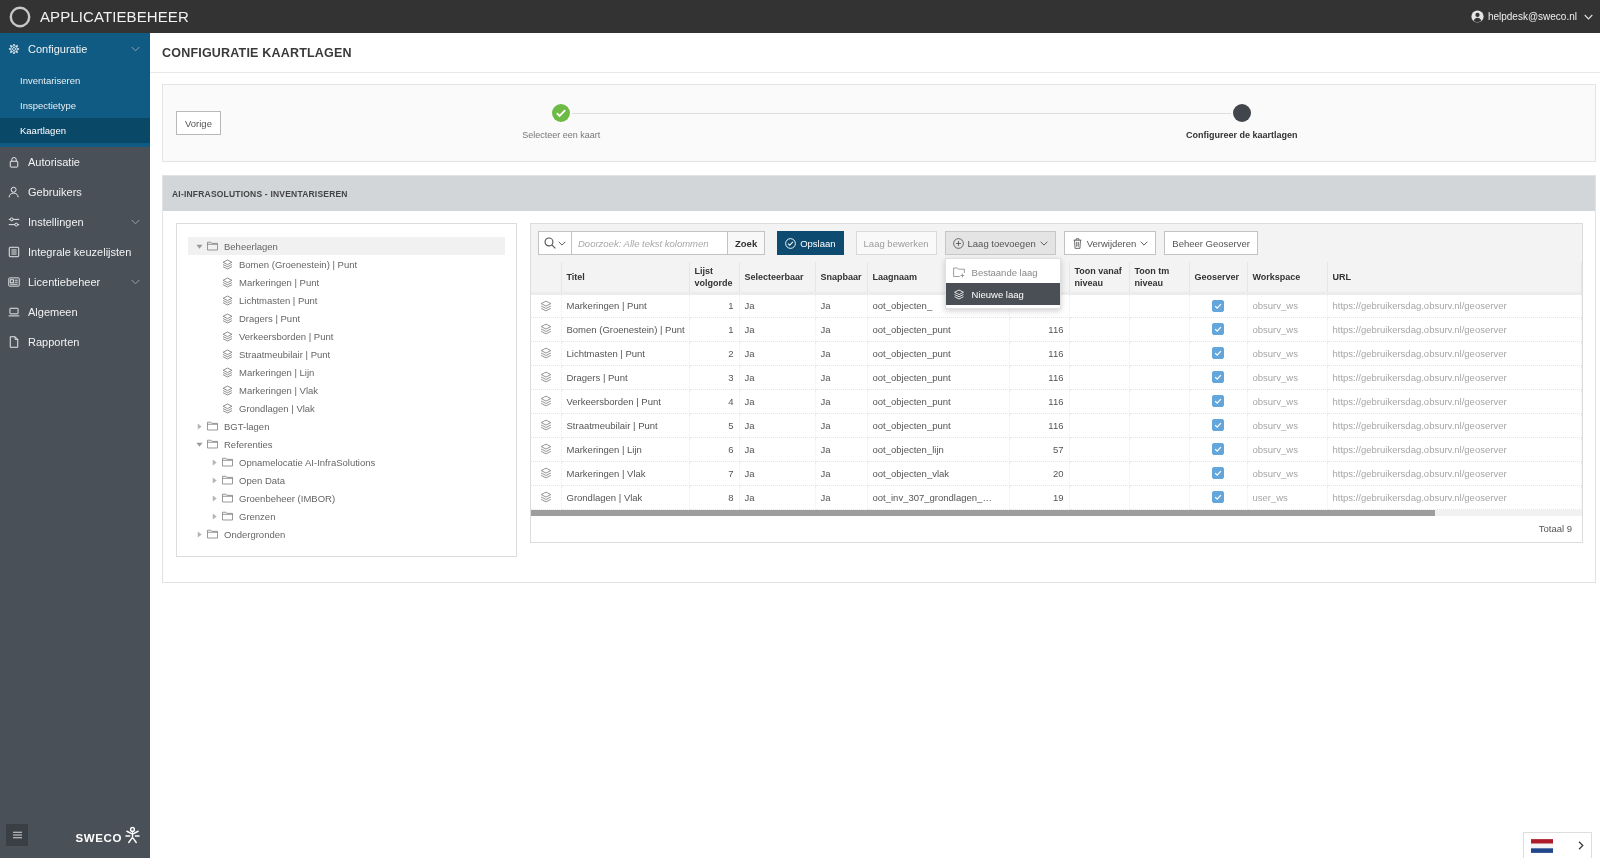  I want to click on user-menu: helpdesk@sweco.nl, so click(1531, 16).